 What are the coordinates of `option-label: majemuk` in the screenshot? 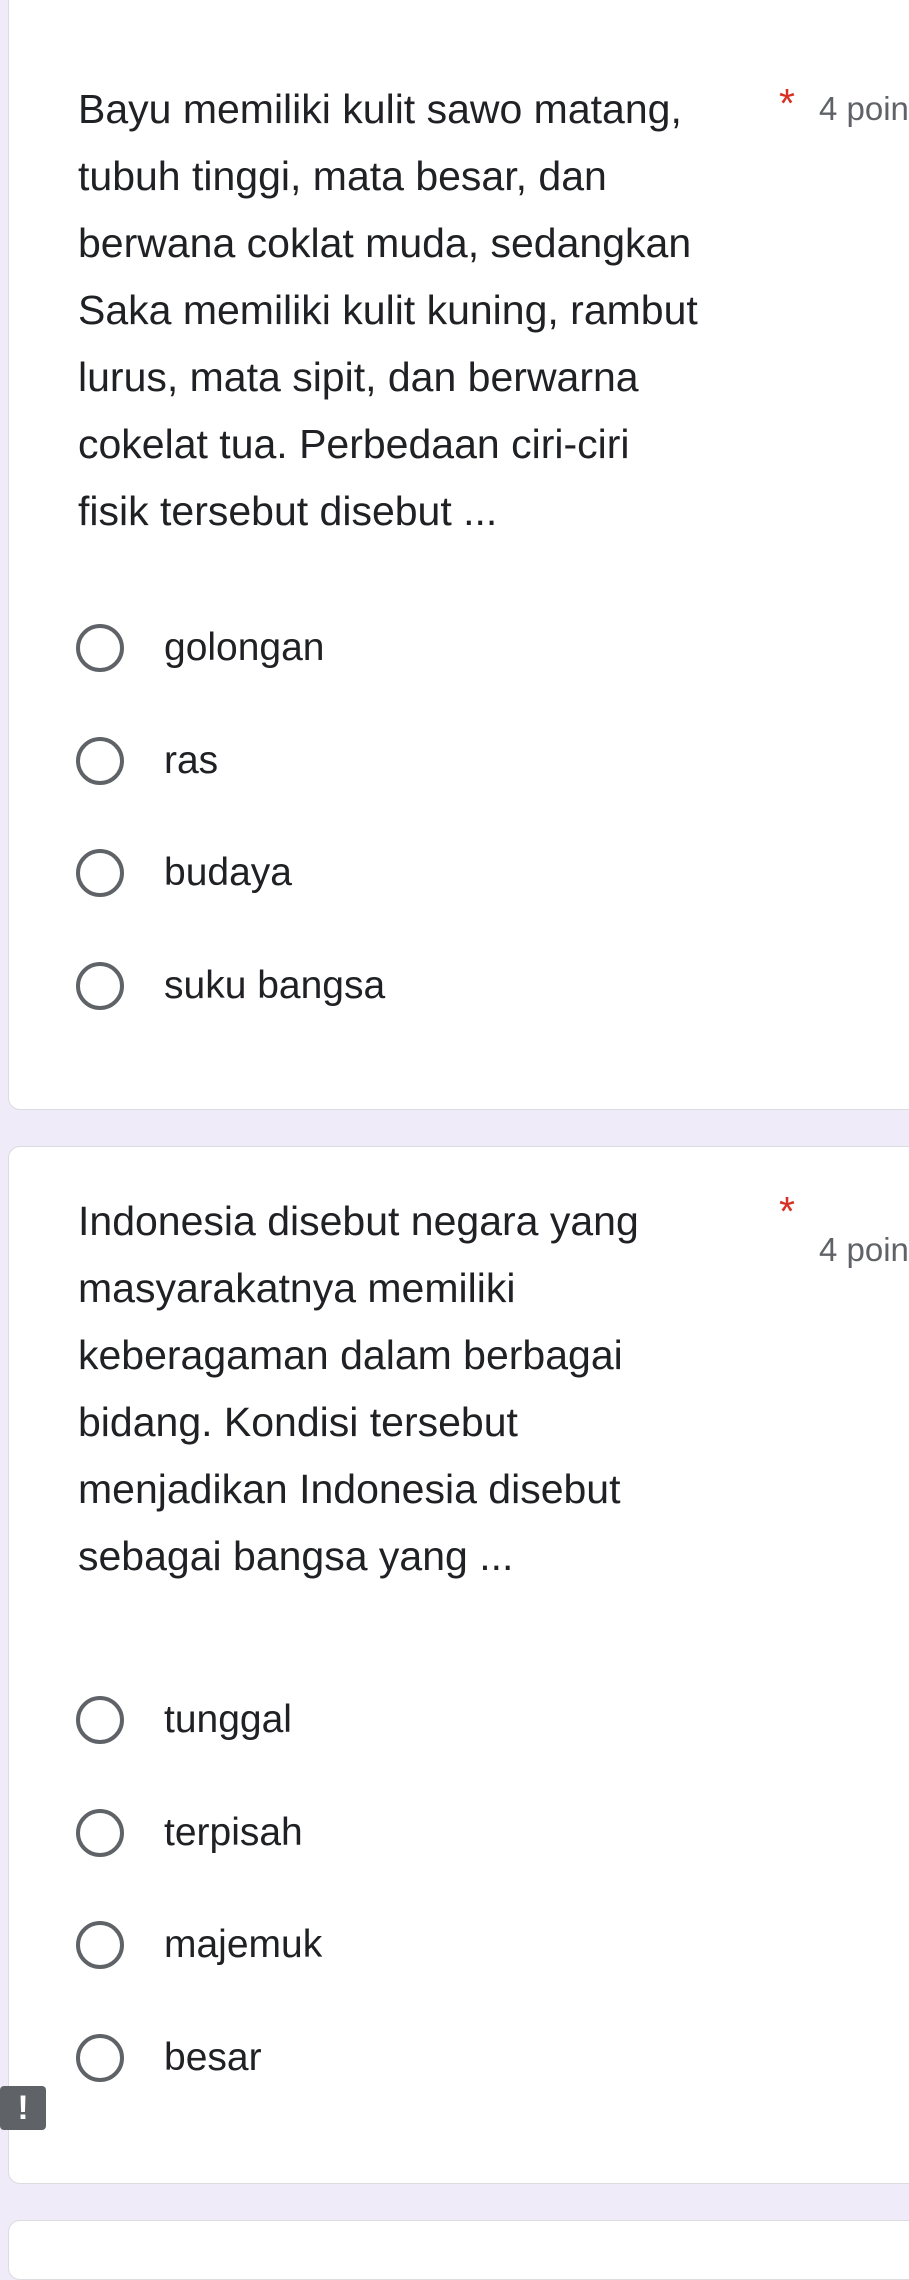 It's located at (243, 1944).